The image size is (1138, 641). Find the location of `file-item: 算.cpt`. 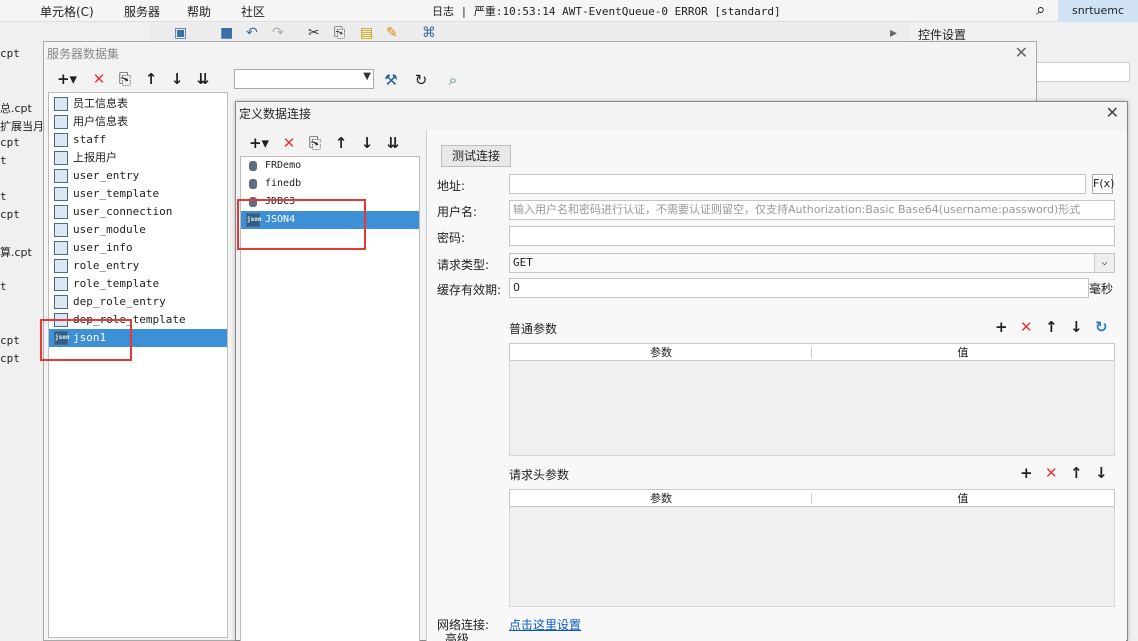

file-item: 算.cpt is located at coordinates (16, 252).